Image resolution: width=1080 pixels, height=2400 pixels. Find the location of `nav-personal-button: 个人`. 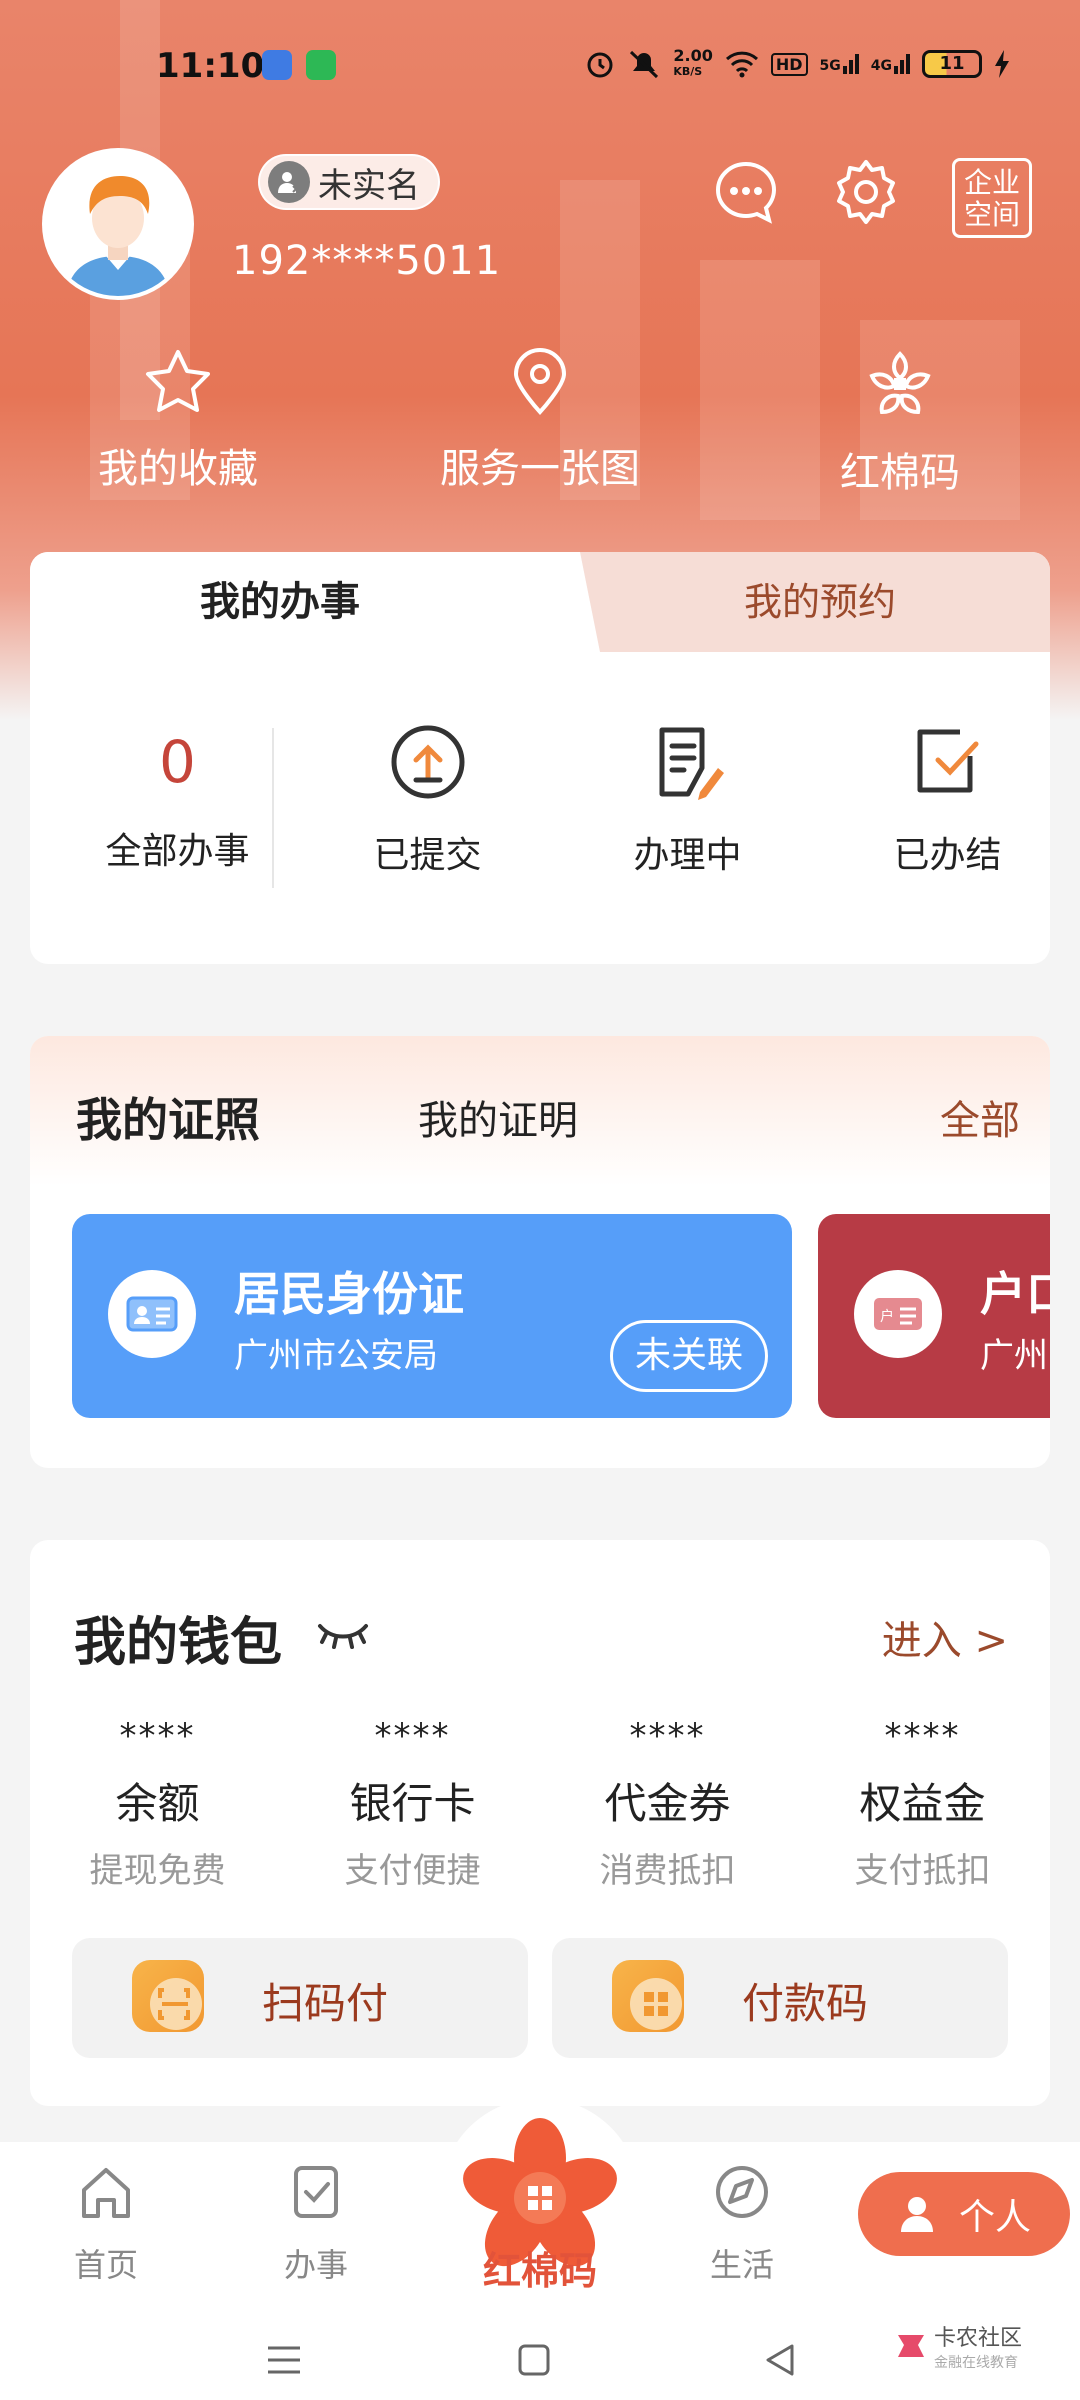

nav-personal-button: 个人 is located at coordinates (964, 2214).